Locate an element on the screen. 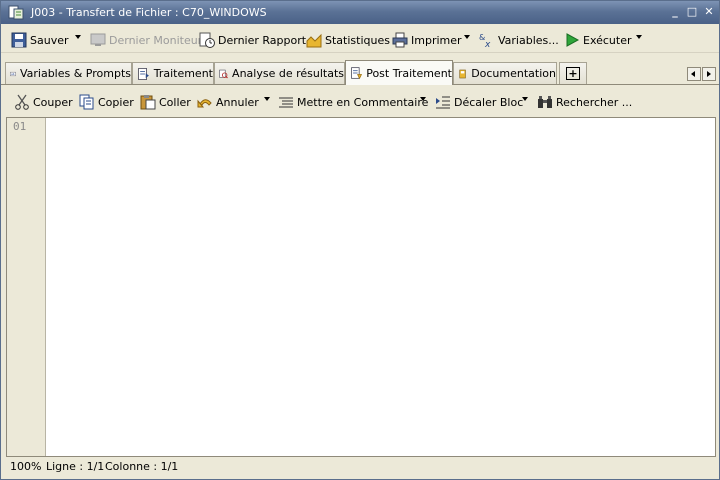 Image resolution: width=720 pixels, height=480 pixels. comment-lines-icon is located at coordinates (286, 102).